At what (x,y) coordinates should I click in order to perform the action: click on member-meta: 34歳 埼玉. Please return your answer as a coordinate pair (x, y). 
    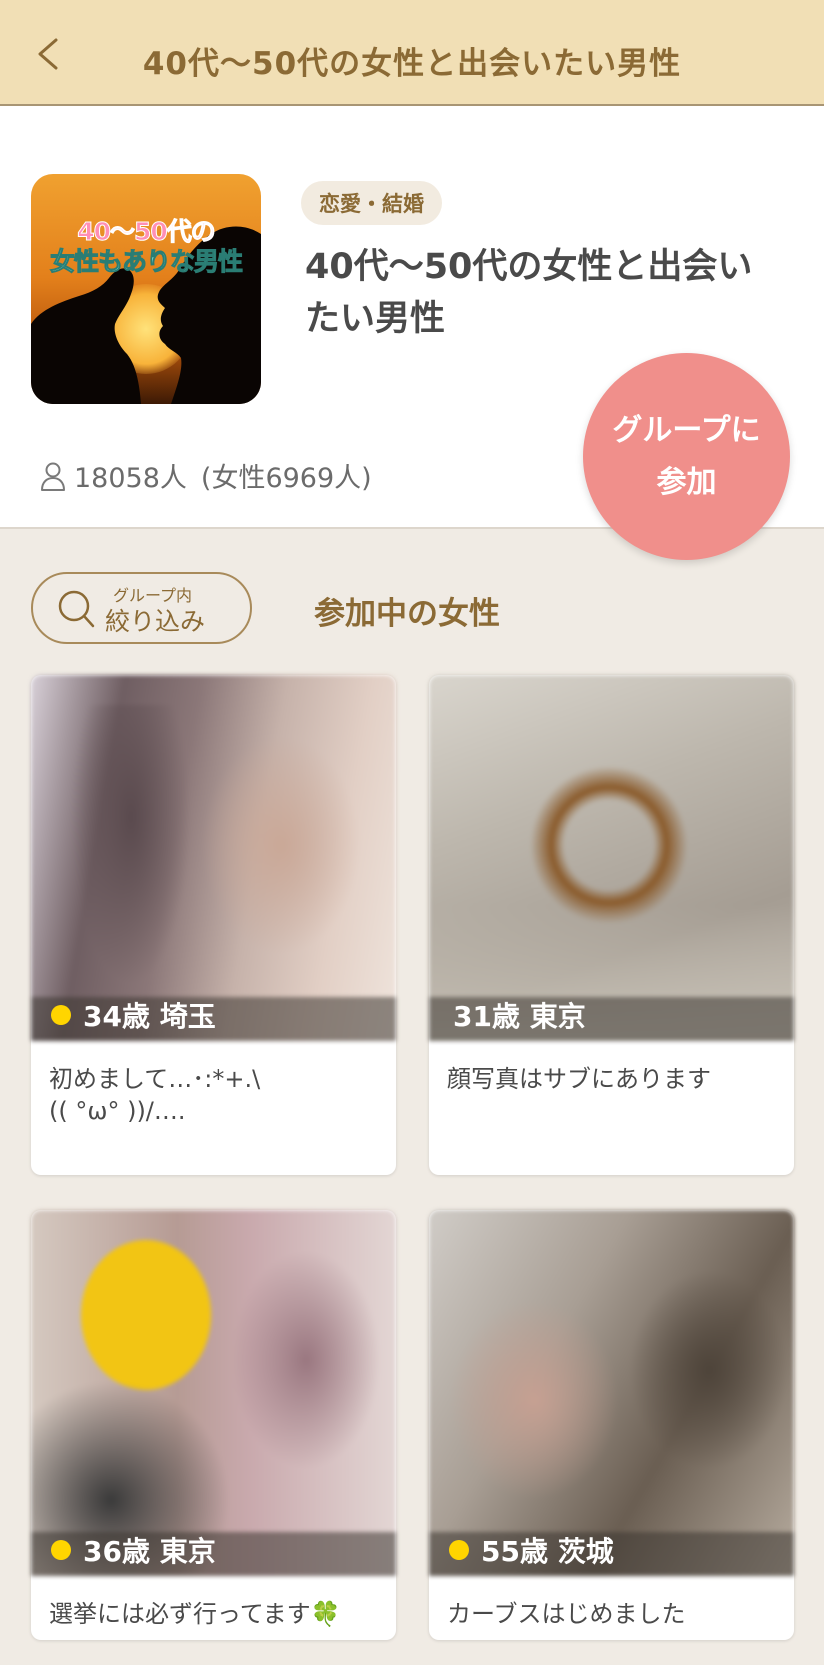
    Looking at the image, I should click on (133, 1015).